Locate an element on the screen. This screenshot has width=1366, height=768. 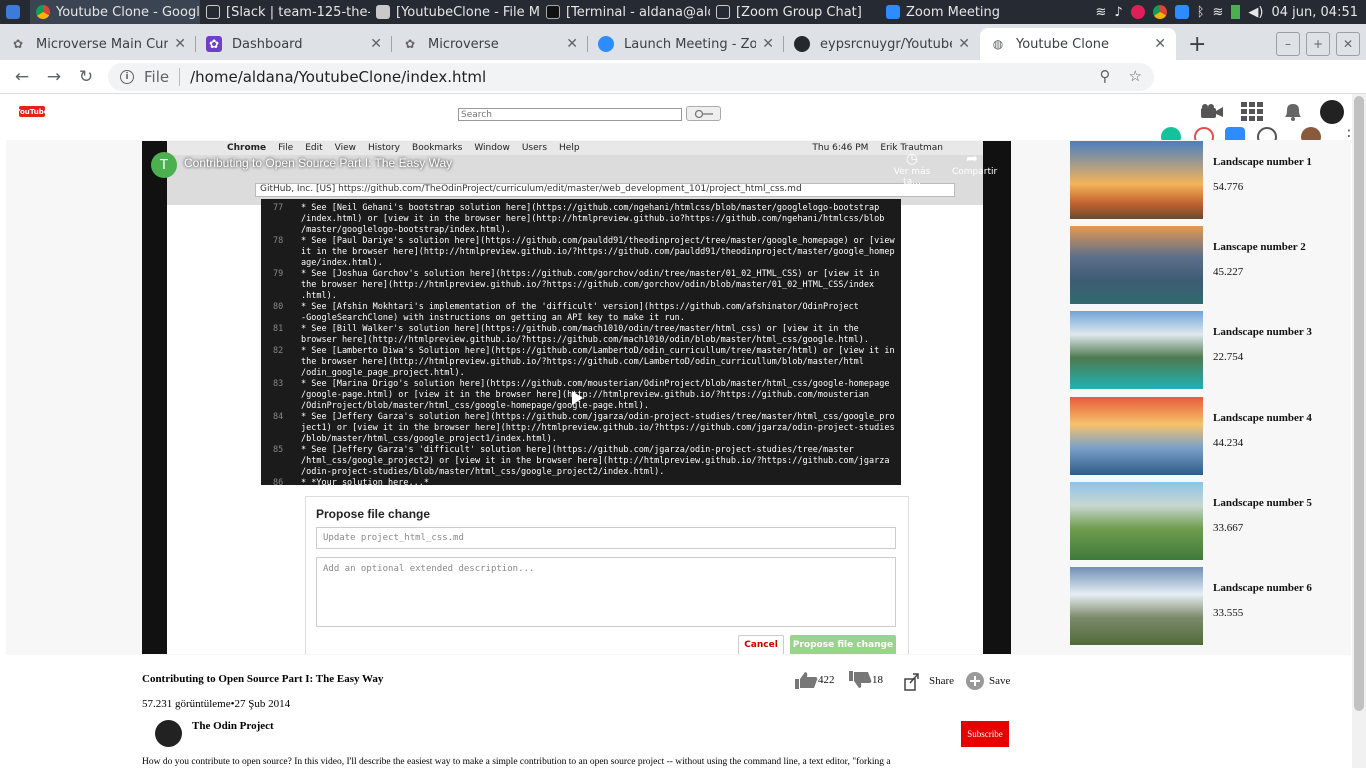
cancel-button: Cancel is located at coordinates (761, 644).